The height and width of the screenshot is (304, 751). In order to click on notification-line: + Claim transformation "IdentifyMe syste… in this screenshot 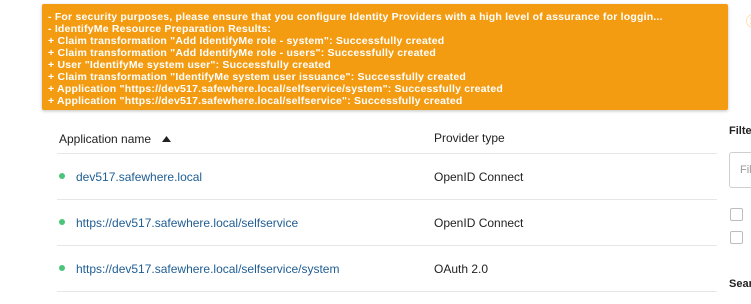, I will do `click(257, 77)`.